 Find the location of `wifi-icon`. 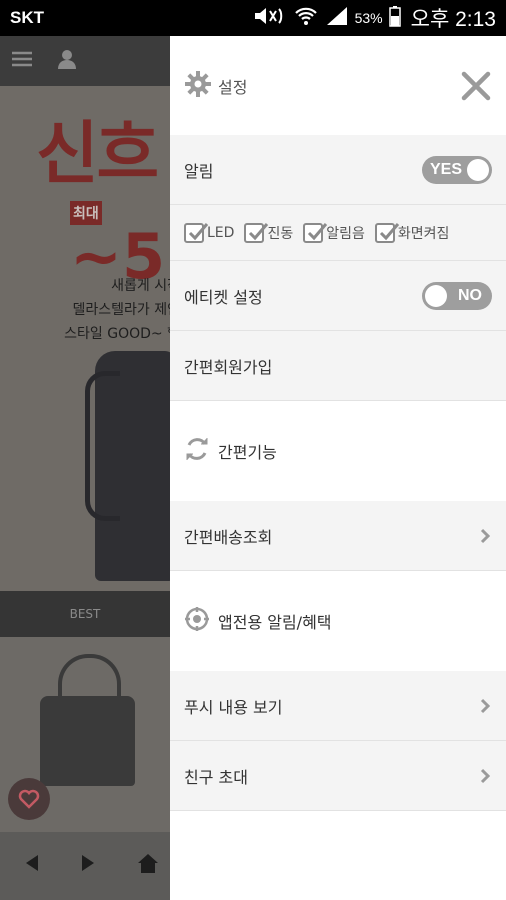

wifi-icon is located at coordinates (306, 18).